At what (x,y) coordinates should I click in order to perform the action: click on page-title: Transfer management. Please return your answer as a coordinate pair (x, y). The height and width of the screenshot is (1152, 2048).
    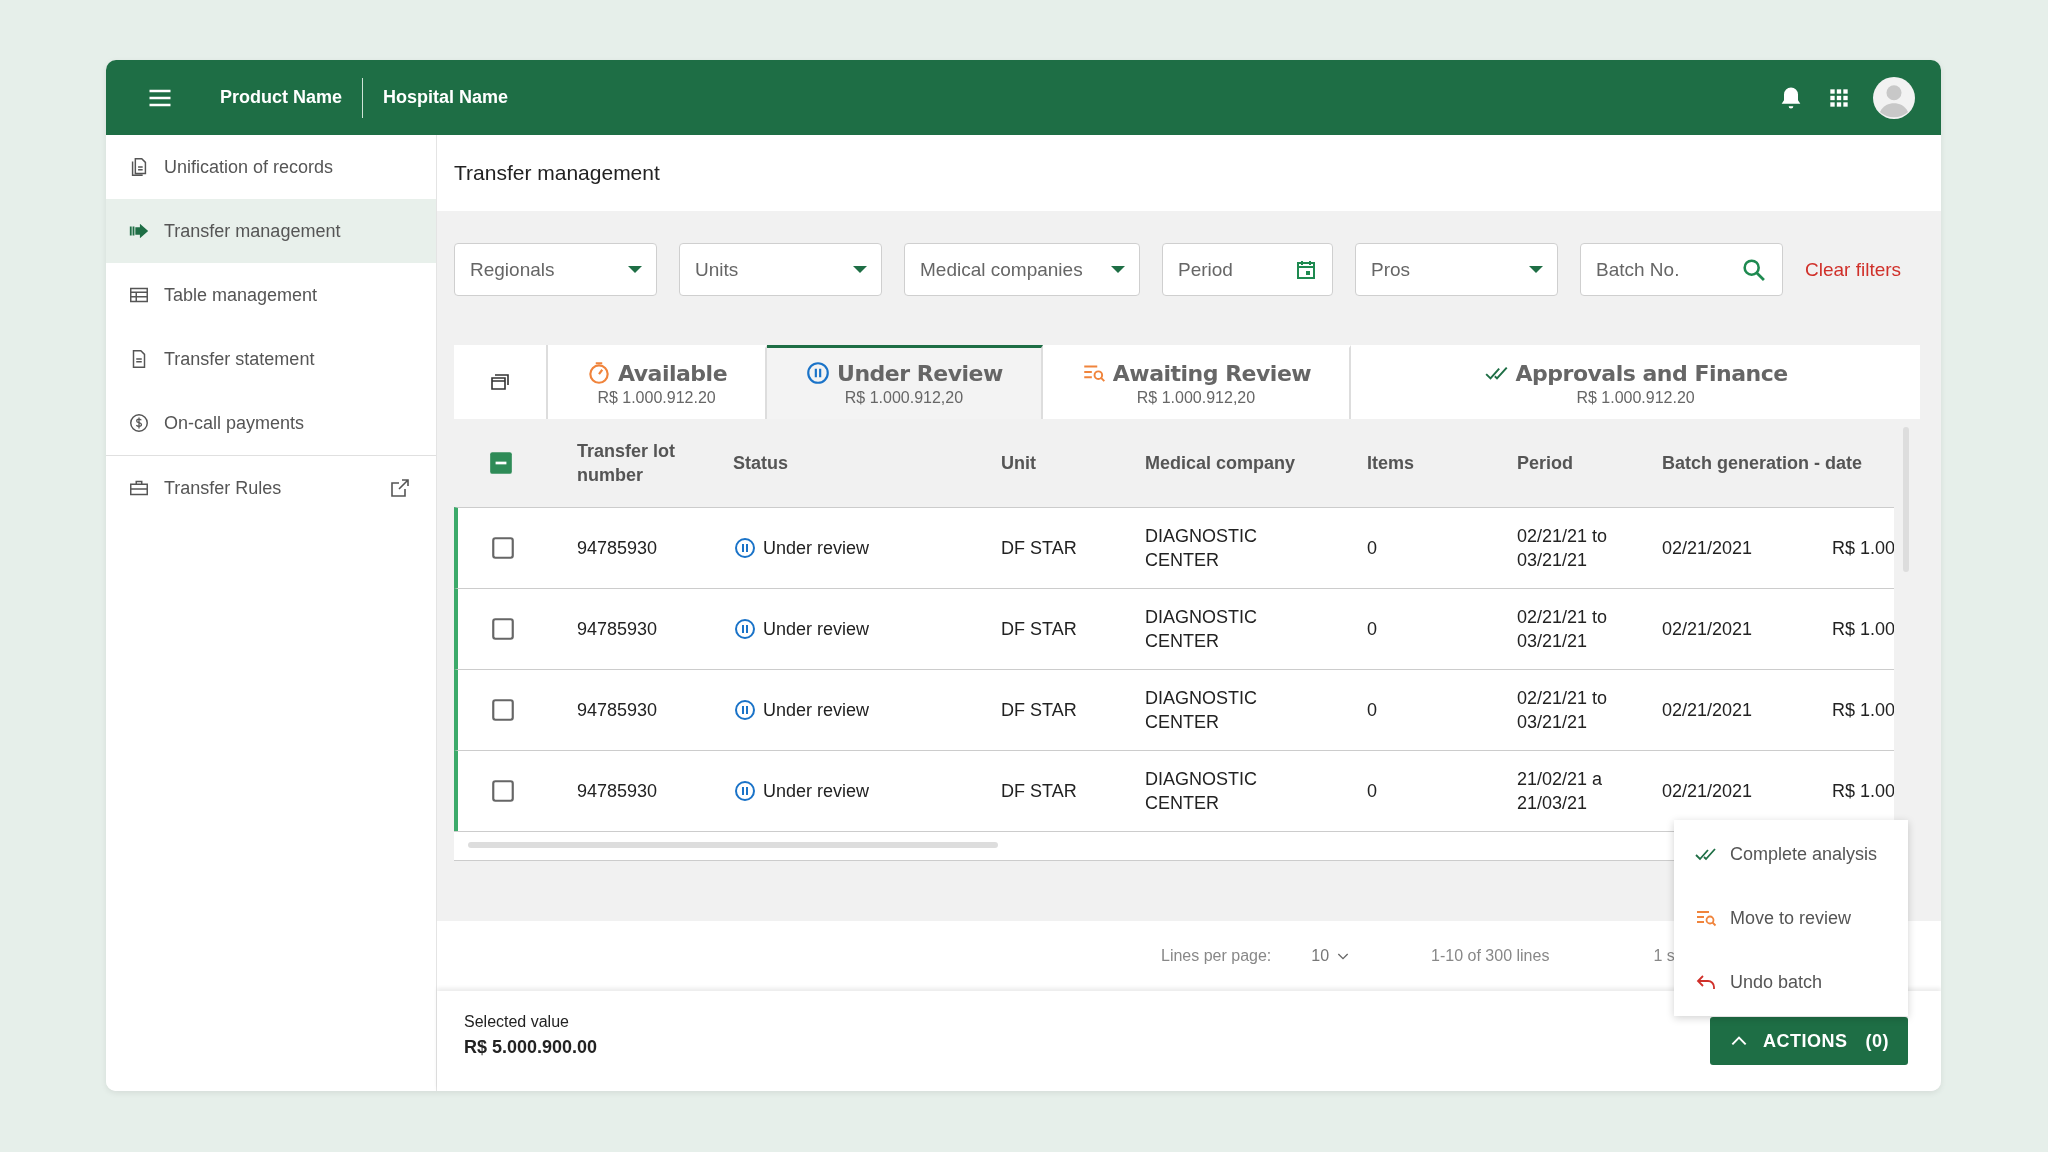
    Looking at the image, I should click on (557, 173).